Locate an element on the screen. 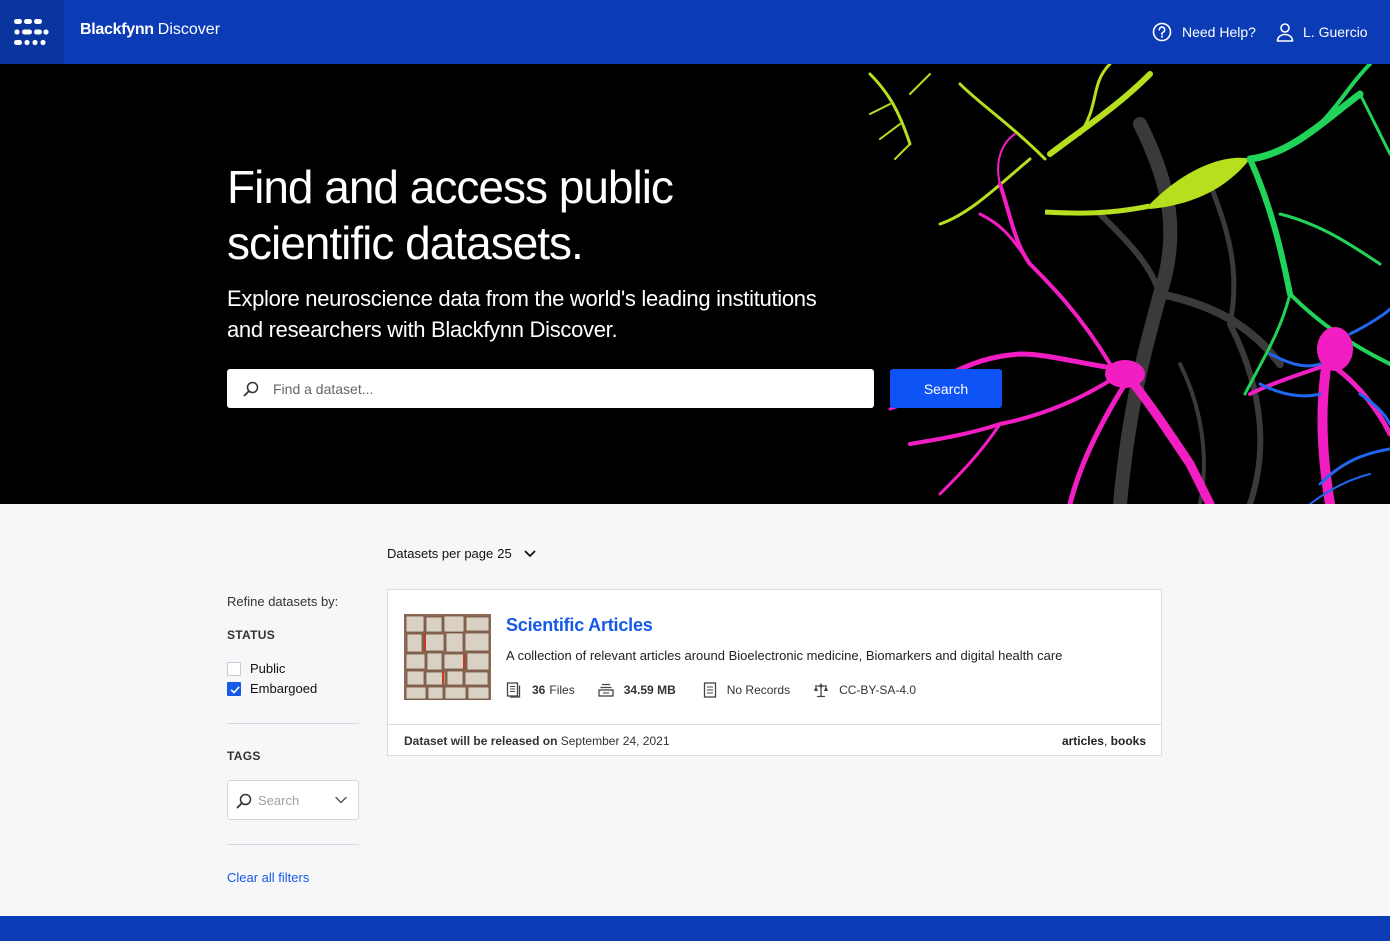 This screenshot has width=1390, height=941. dataset-license-value: CC-BY-SA-4.0 is located at coordinates (878, 690).